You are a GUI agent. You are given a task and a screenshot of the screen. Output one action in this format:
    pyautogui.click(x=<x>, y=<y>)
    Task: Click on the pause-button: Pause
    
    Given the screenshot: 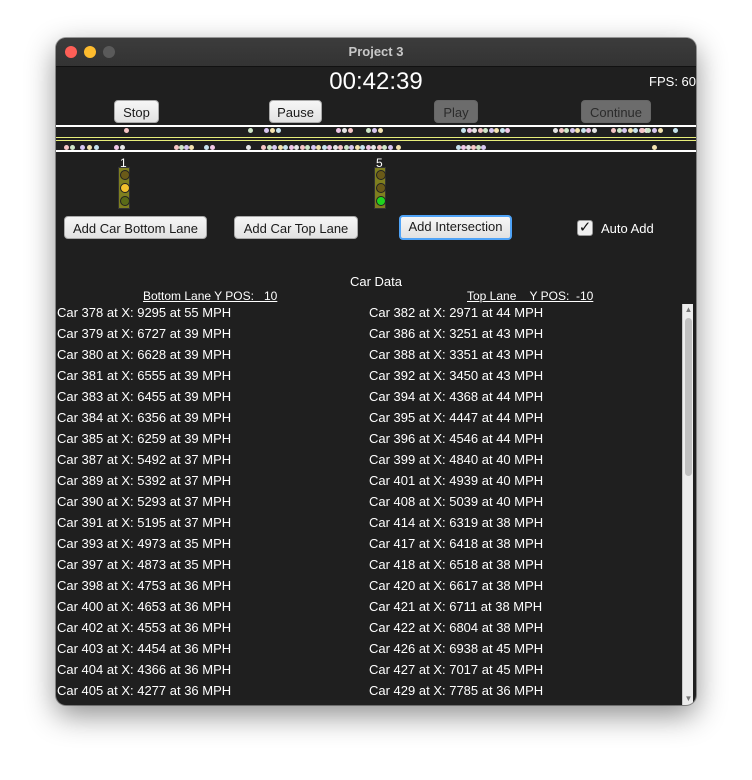 What is the action you would take?
    pyautogui.click(x=295, y=111)
    